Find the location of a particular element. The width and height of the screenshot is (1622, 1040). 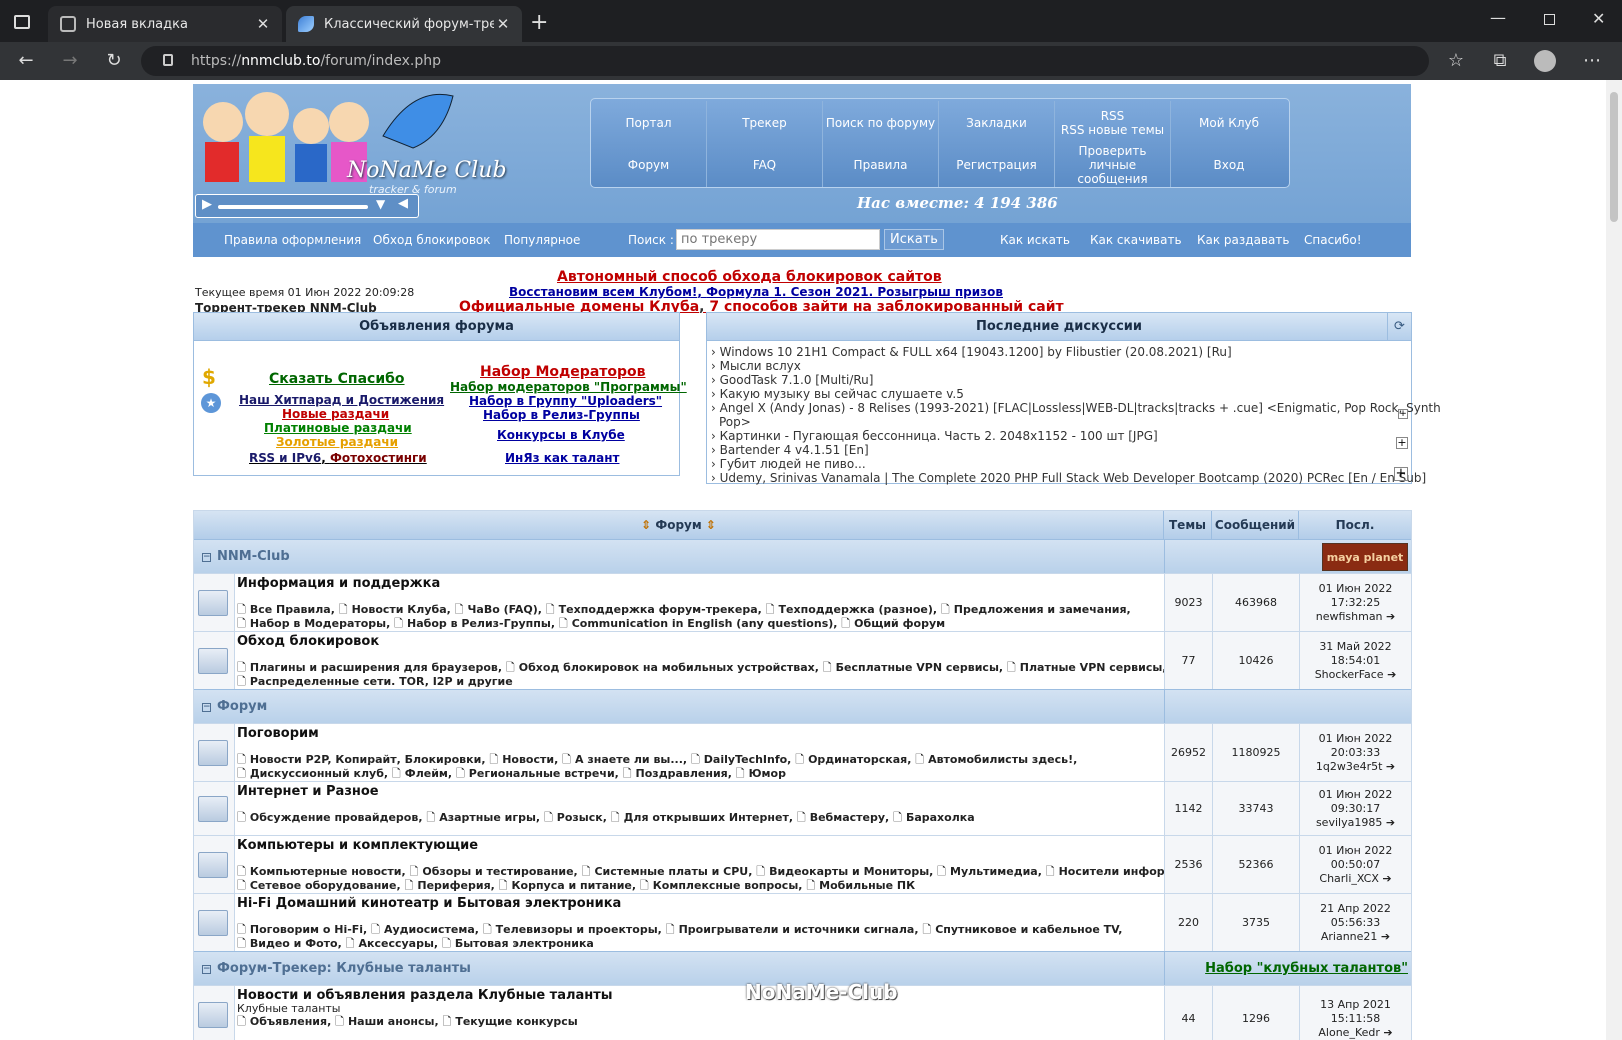

nav-my-club: Мой Клуб is located at coordinates (1229, 123).